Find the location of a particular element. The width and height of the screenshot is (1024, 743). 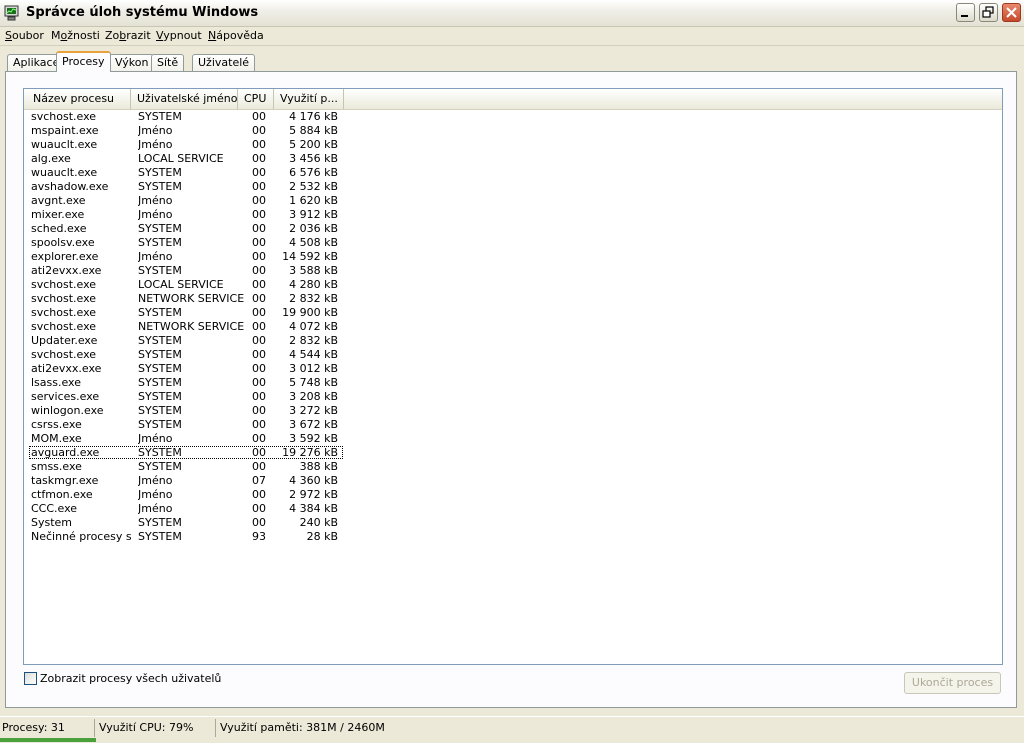

menu-soubor: Soubor is located at coordinates (24, 35).